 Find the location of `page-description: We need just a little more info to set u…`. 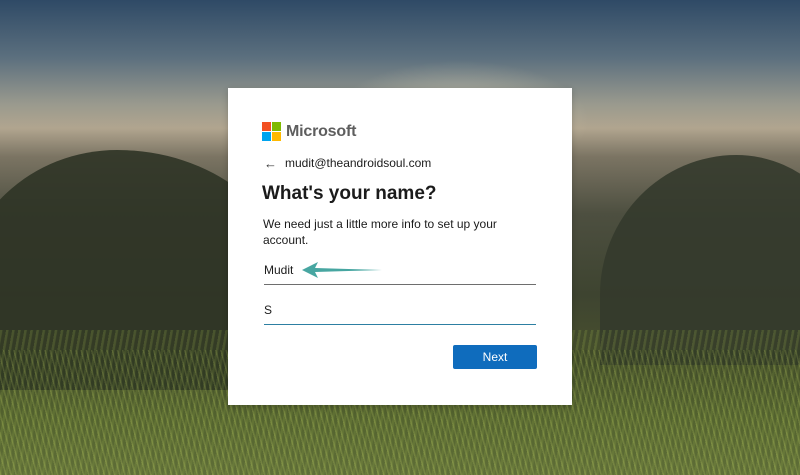

page-description: We need just a little more info to set u… is located at coordinates (380, 232).